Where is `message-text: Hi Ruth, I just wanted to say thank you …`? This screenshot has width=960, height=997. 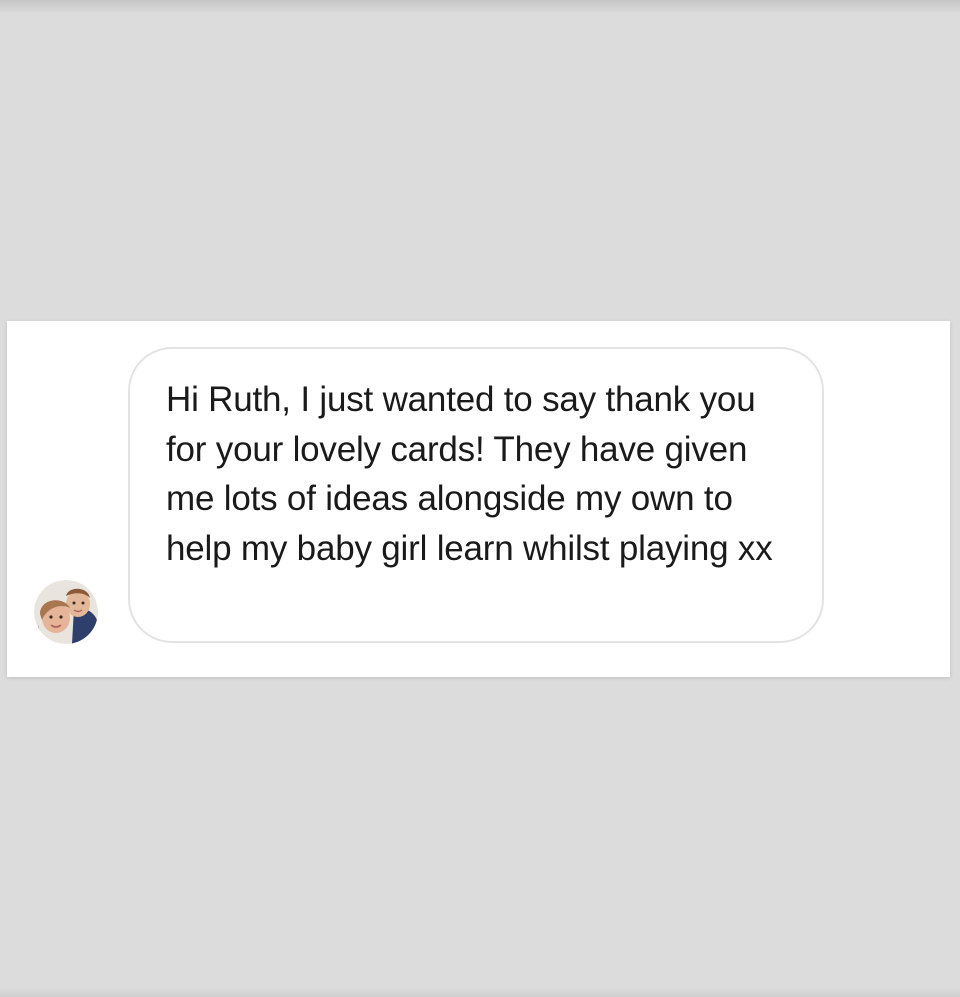
message-text: Hi Ruth, I just wanted to say thank you … is located at coordinates (469, 474).